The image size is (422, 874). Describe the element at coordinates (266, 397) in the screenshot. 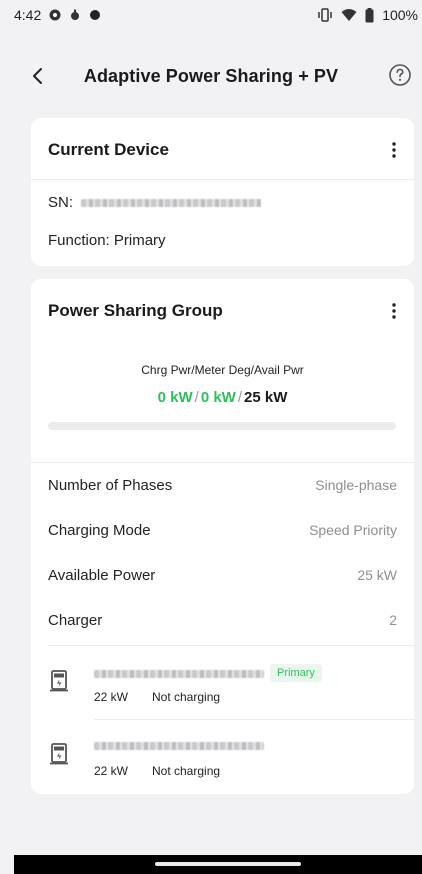

I see `available-power-value: 25 kW` at that location.